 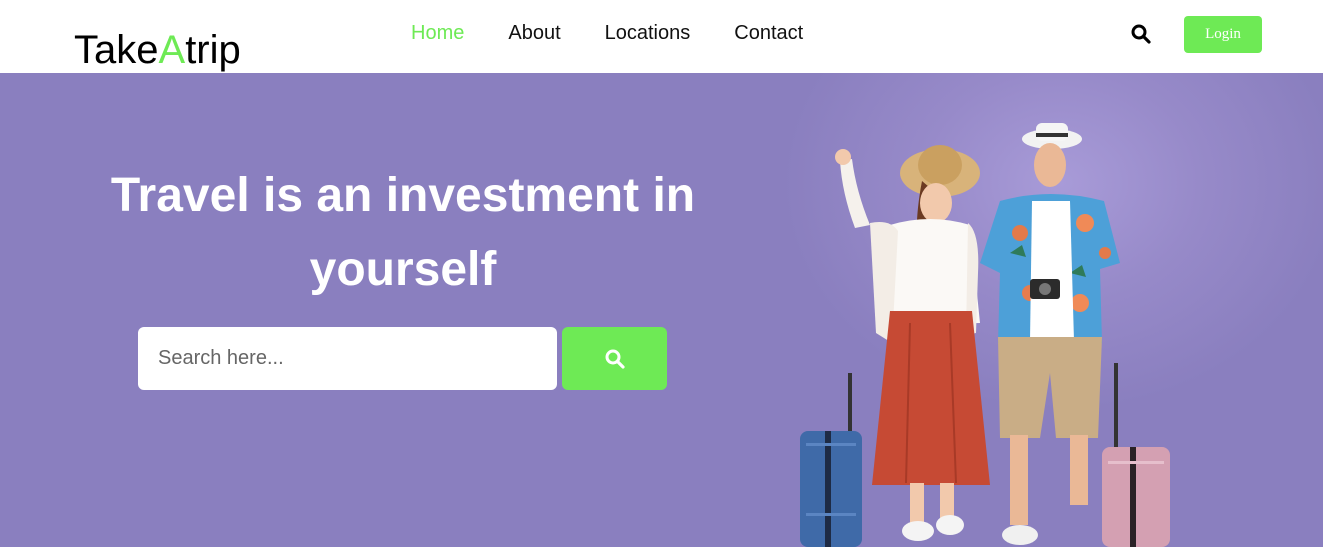 What do you see at coordinates (648, 33) in the screenshot?
I see `nav-locations: Locations` at bounding box center [648, 33].